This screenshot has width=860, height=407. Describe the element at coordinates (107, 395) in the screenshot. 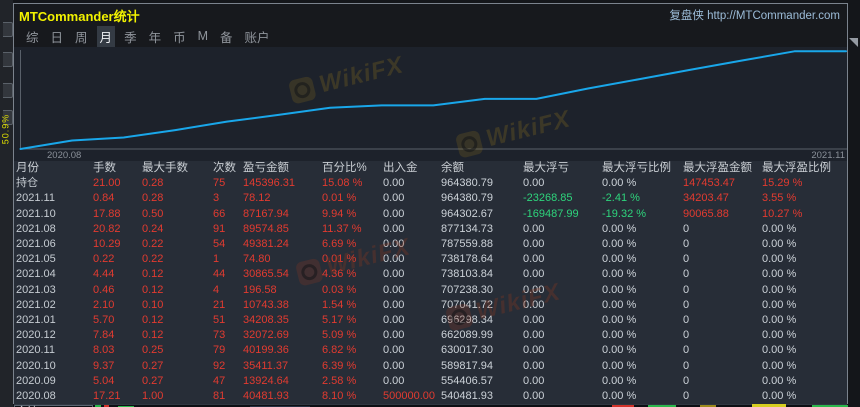

I see `value-cell: 17.21` at that location.